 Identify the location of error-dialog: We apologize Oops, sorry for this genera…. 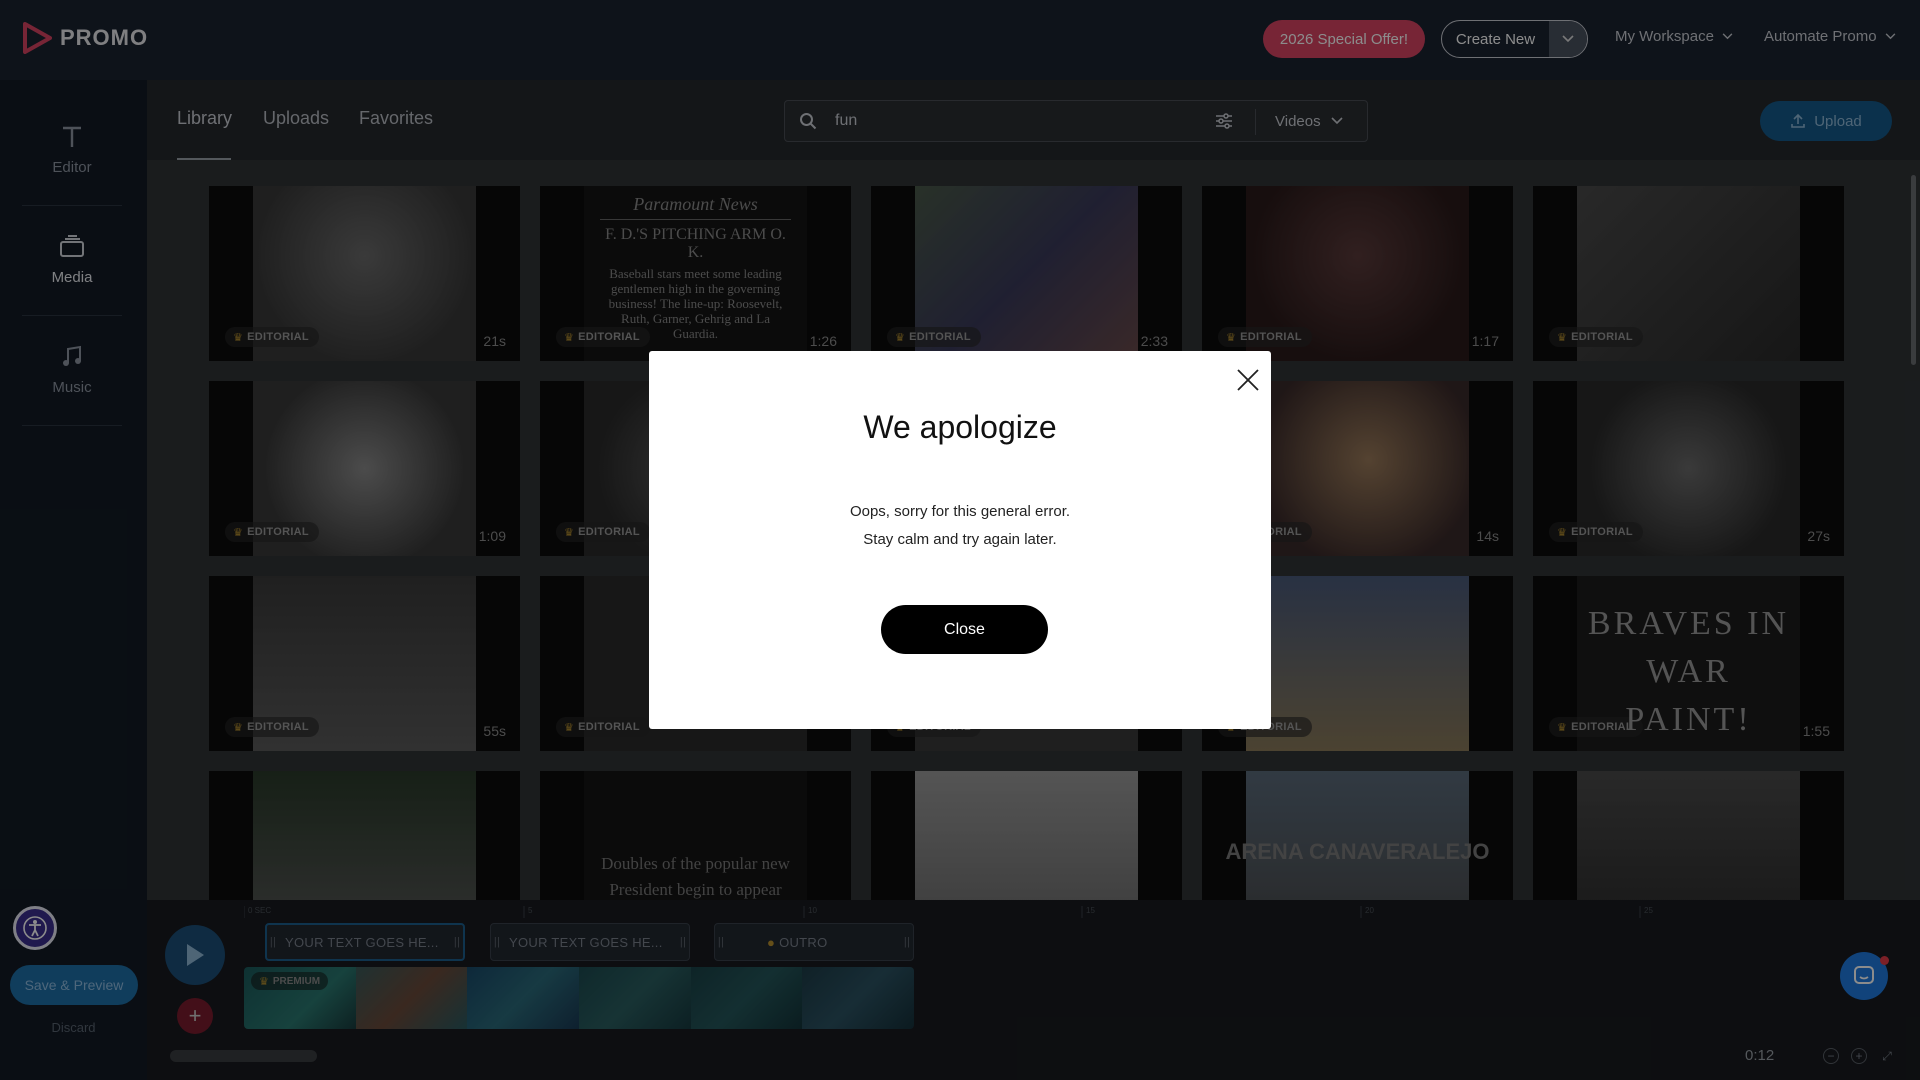
(960, 540).